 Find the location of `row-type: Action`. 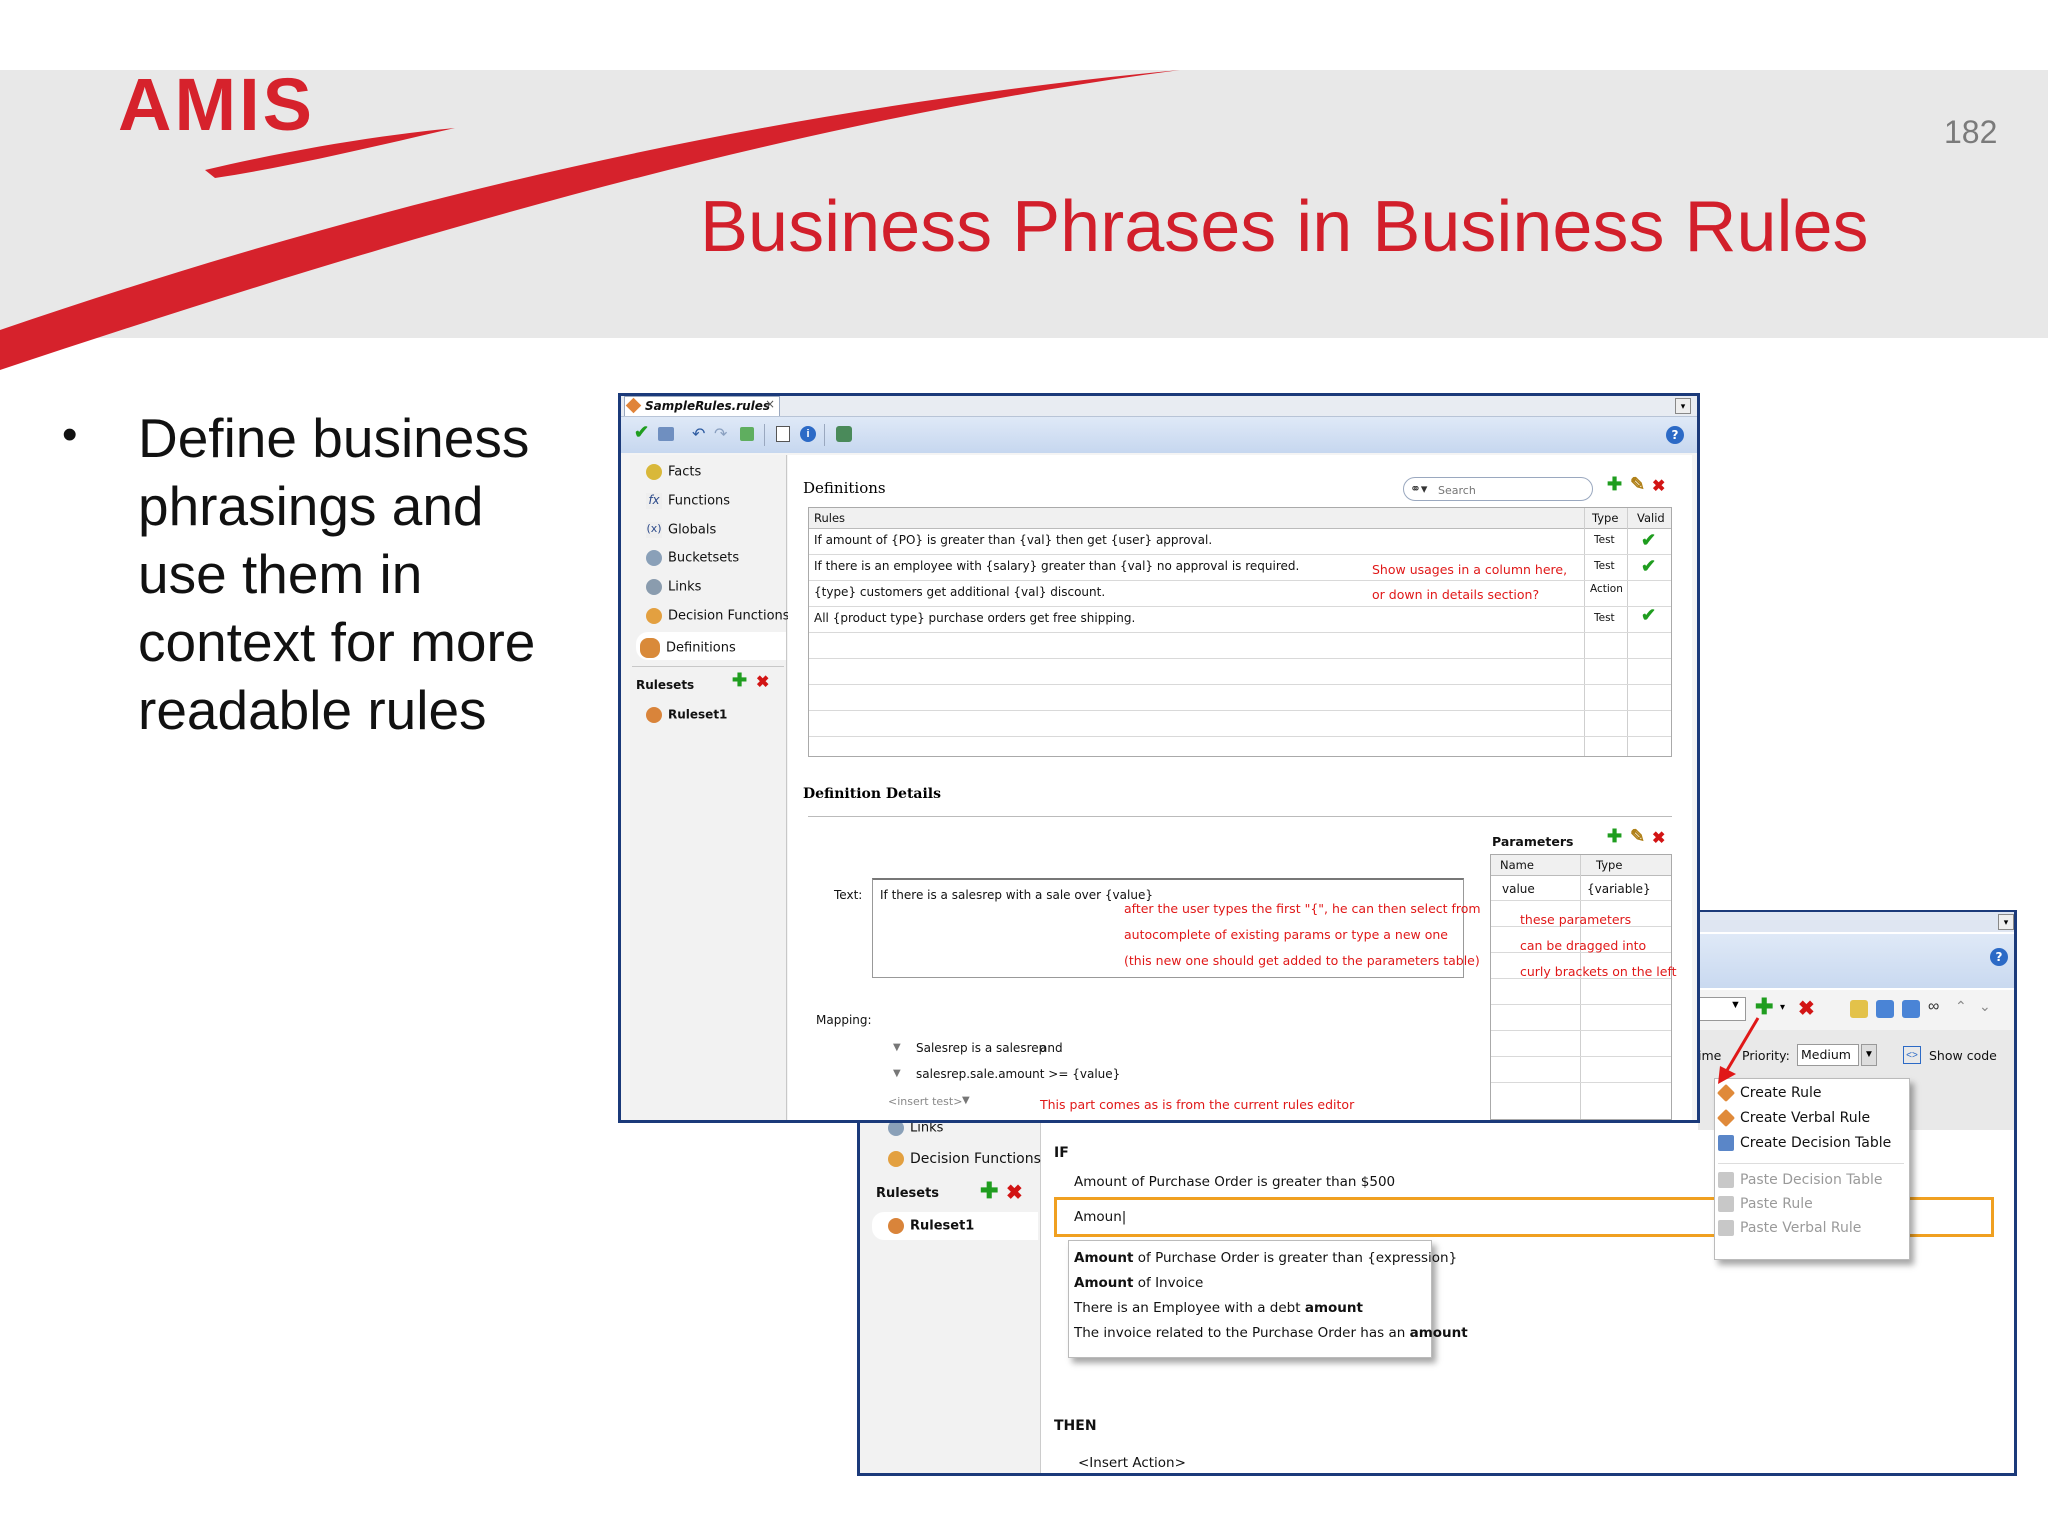

row-type: Action is located at coordinates (1606, 589).